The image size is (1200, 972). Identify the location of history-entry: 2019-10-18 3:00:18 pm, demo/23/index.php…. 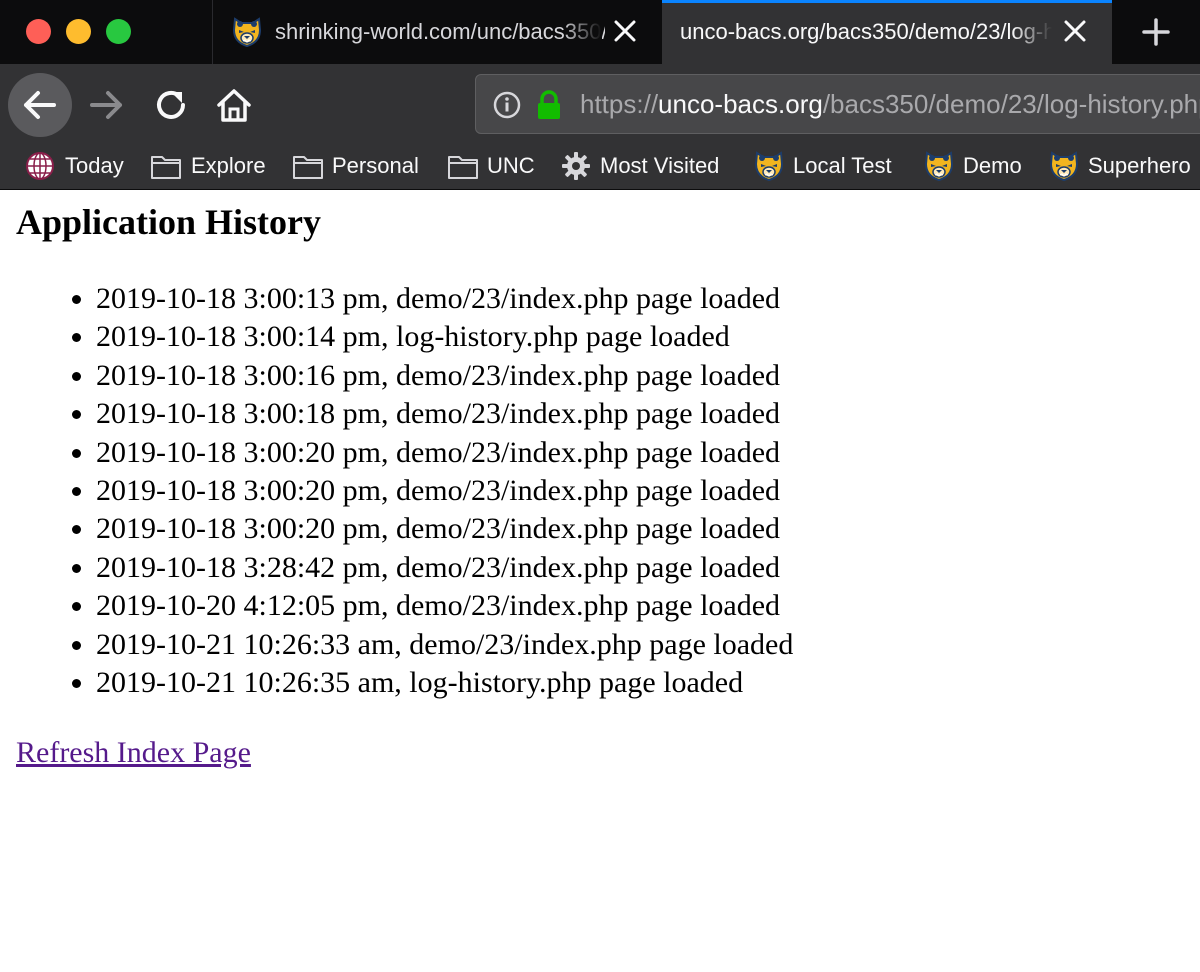
(444, 414).